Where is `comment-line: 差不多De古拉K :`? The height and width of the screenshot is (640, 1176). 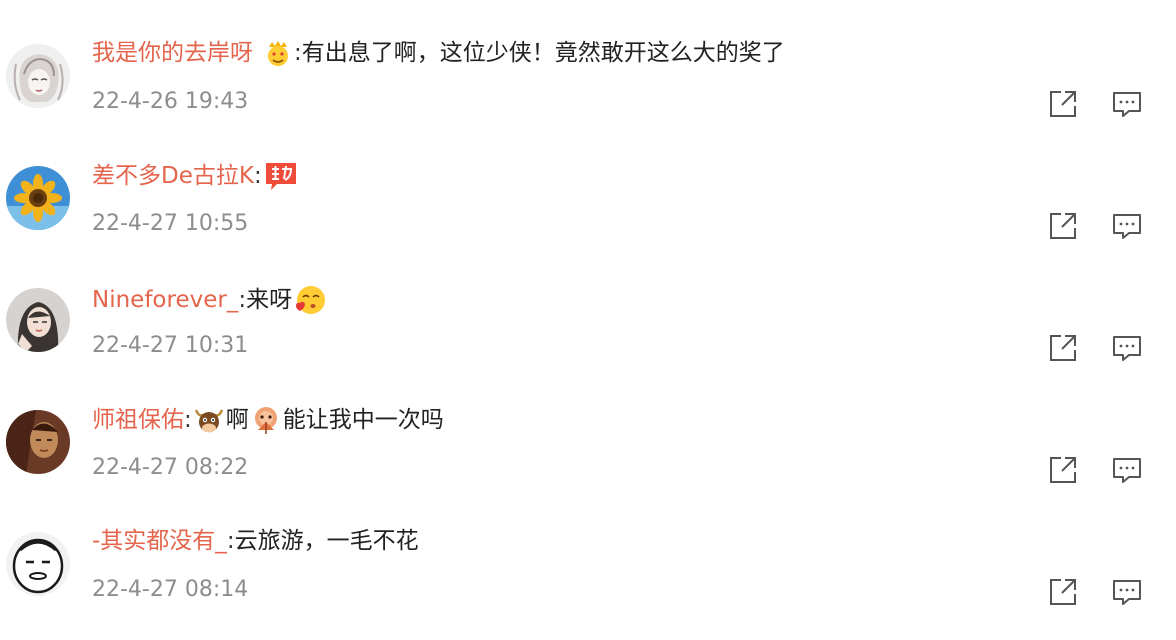
comment-line: 差不多De古拉K : is located at coordinates (196, 176).